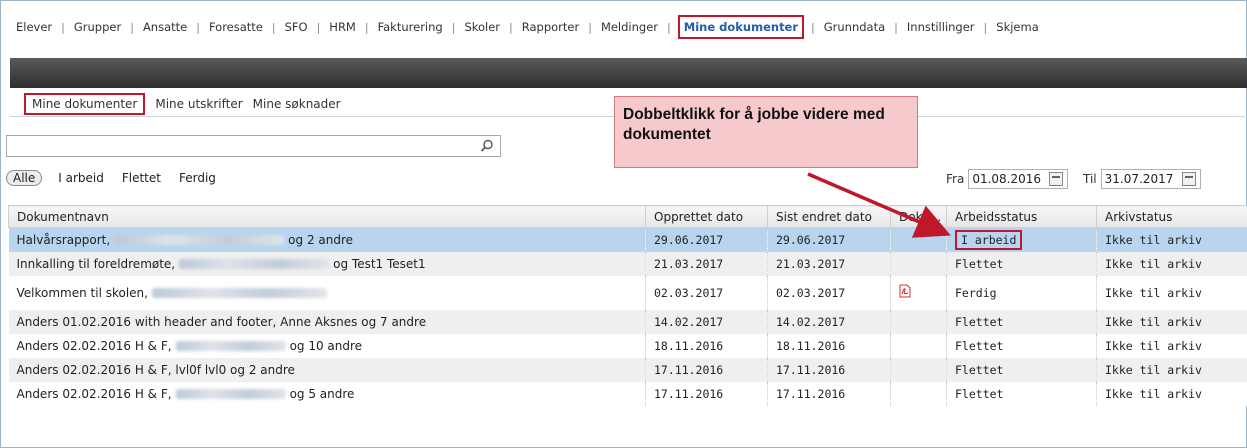 This screenshot has width=1247, height=448. Describe the element at coordinates (829, 239) in the screenshot. I see `cell-changed: 29.06.2017` at that location.